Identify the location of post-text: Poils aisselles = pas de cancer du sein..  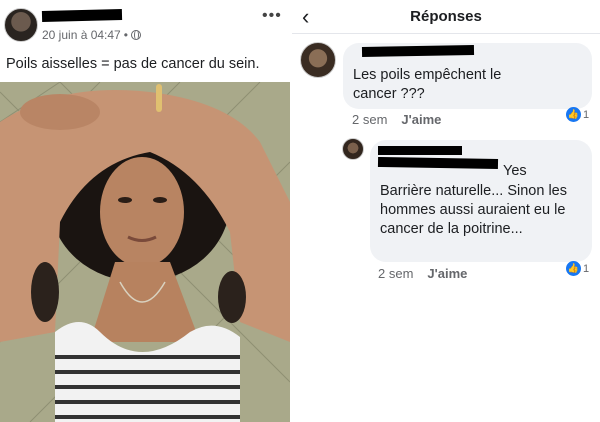
(133, 64).